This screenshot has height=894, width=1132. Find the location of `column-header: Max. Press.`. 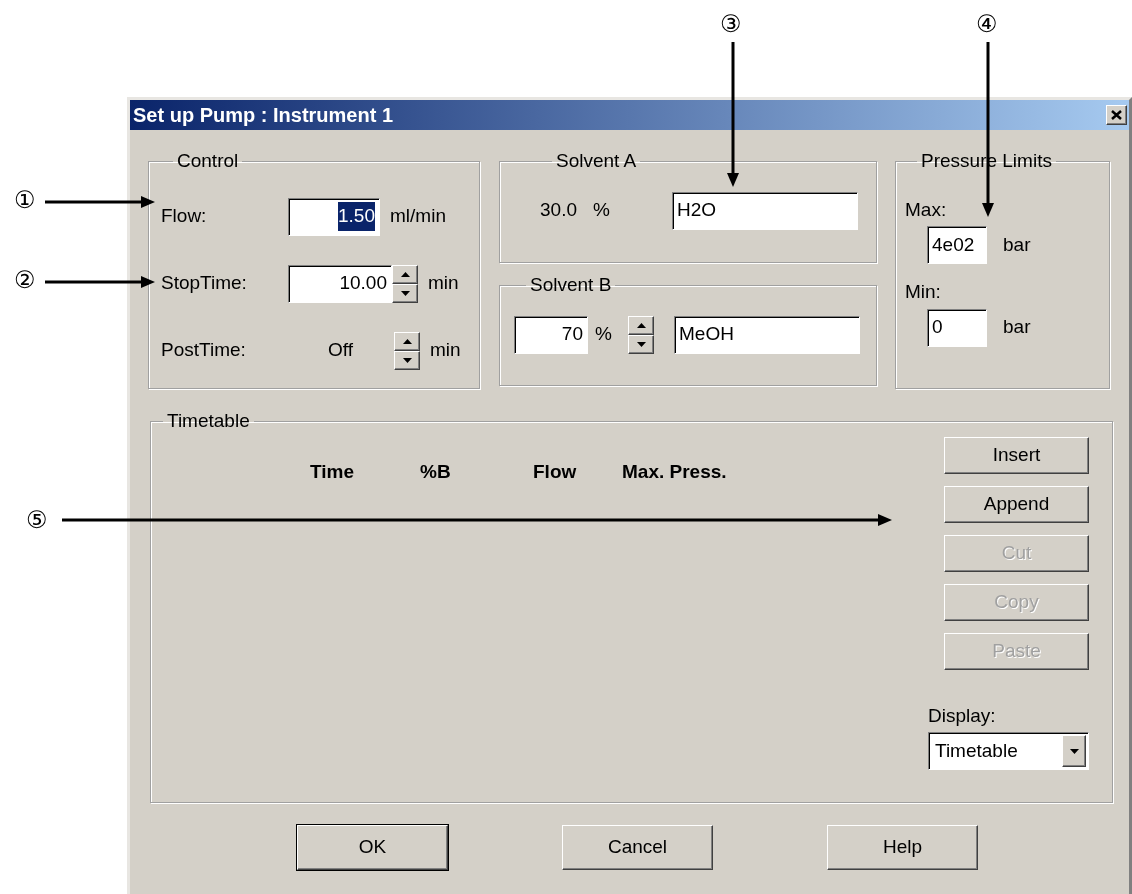

column-header: Max. Press. is located at coordinates (674, 471).